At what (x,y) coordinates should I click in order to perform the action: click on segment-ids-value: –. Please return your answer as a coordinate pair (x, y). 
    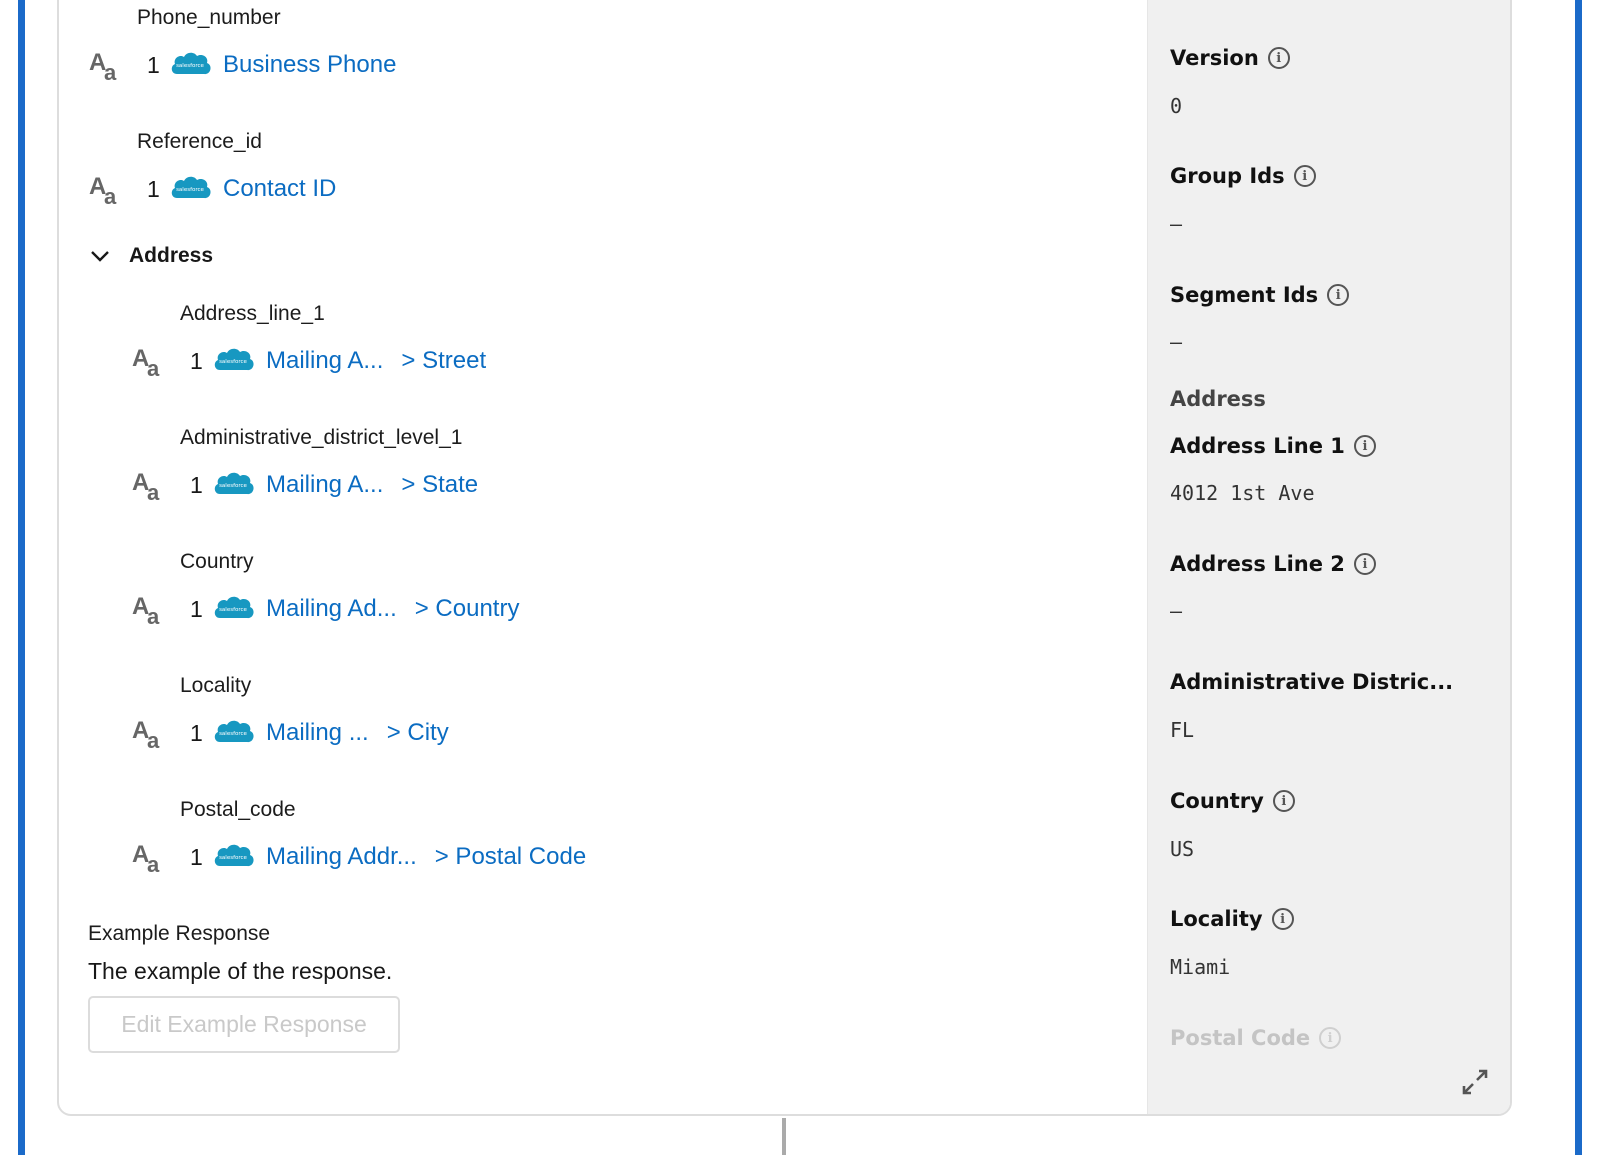
    Looking at the image, I should click on (1176, 342).